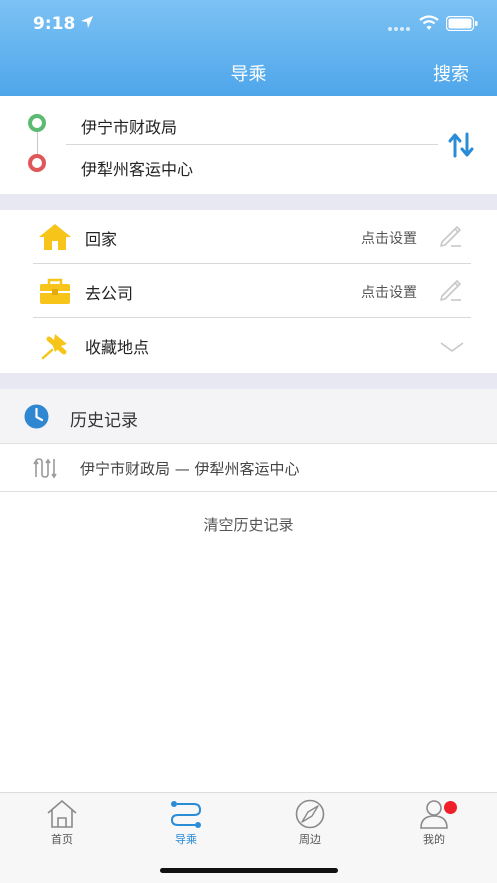 The image size is (497, 883). What do you see at coordinates (461, 145) in the screenshot?
I see `swap-icon` at bounding box center [461, 145].